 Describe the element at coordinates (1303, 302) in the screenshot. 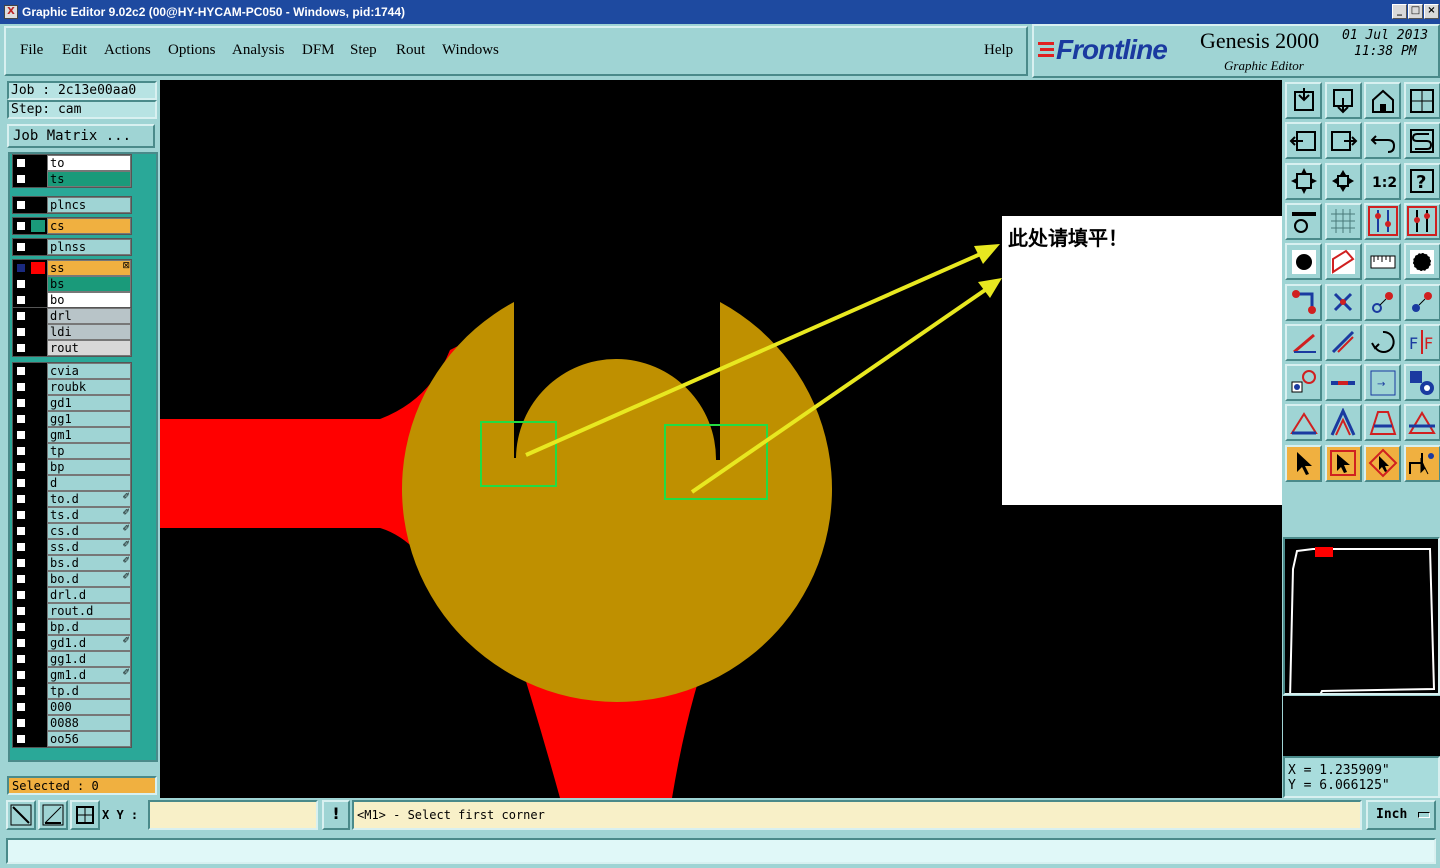

I see `tool-button-connect` at that location.